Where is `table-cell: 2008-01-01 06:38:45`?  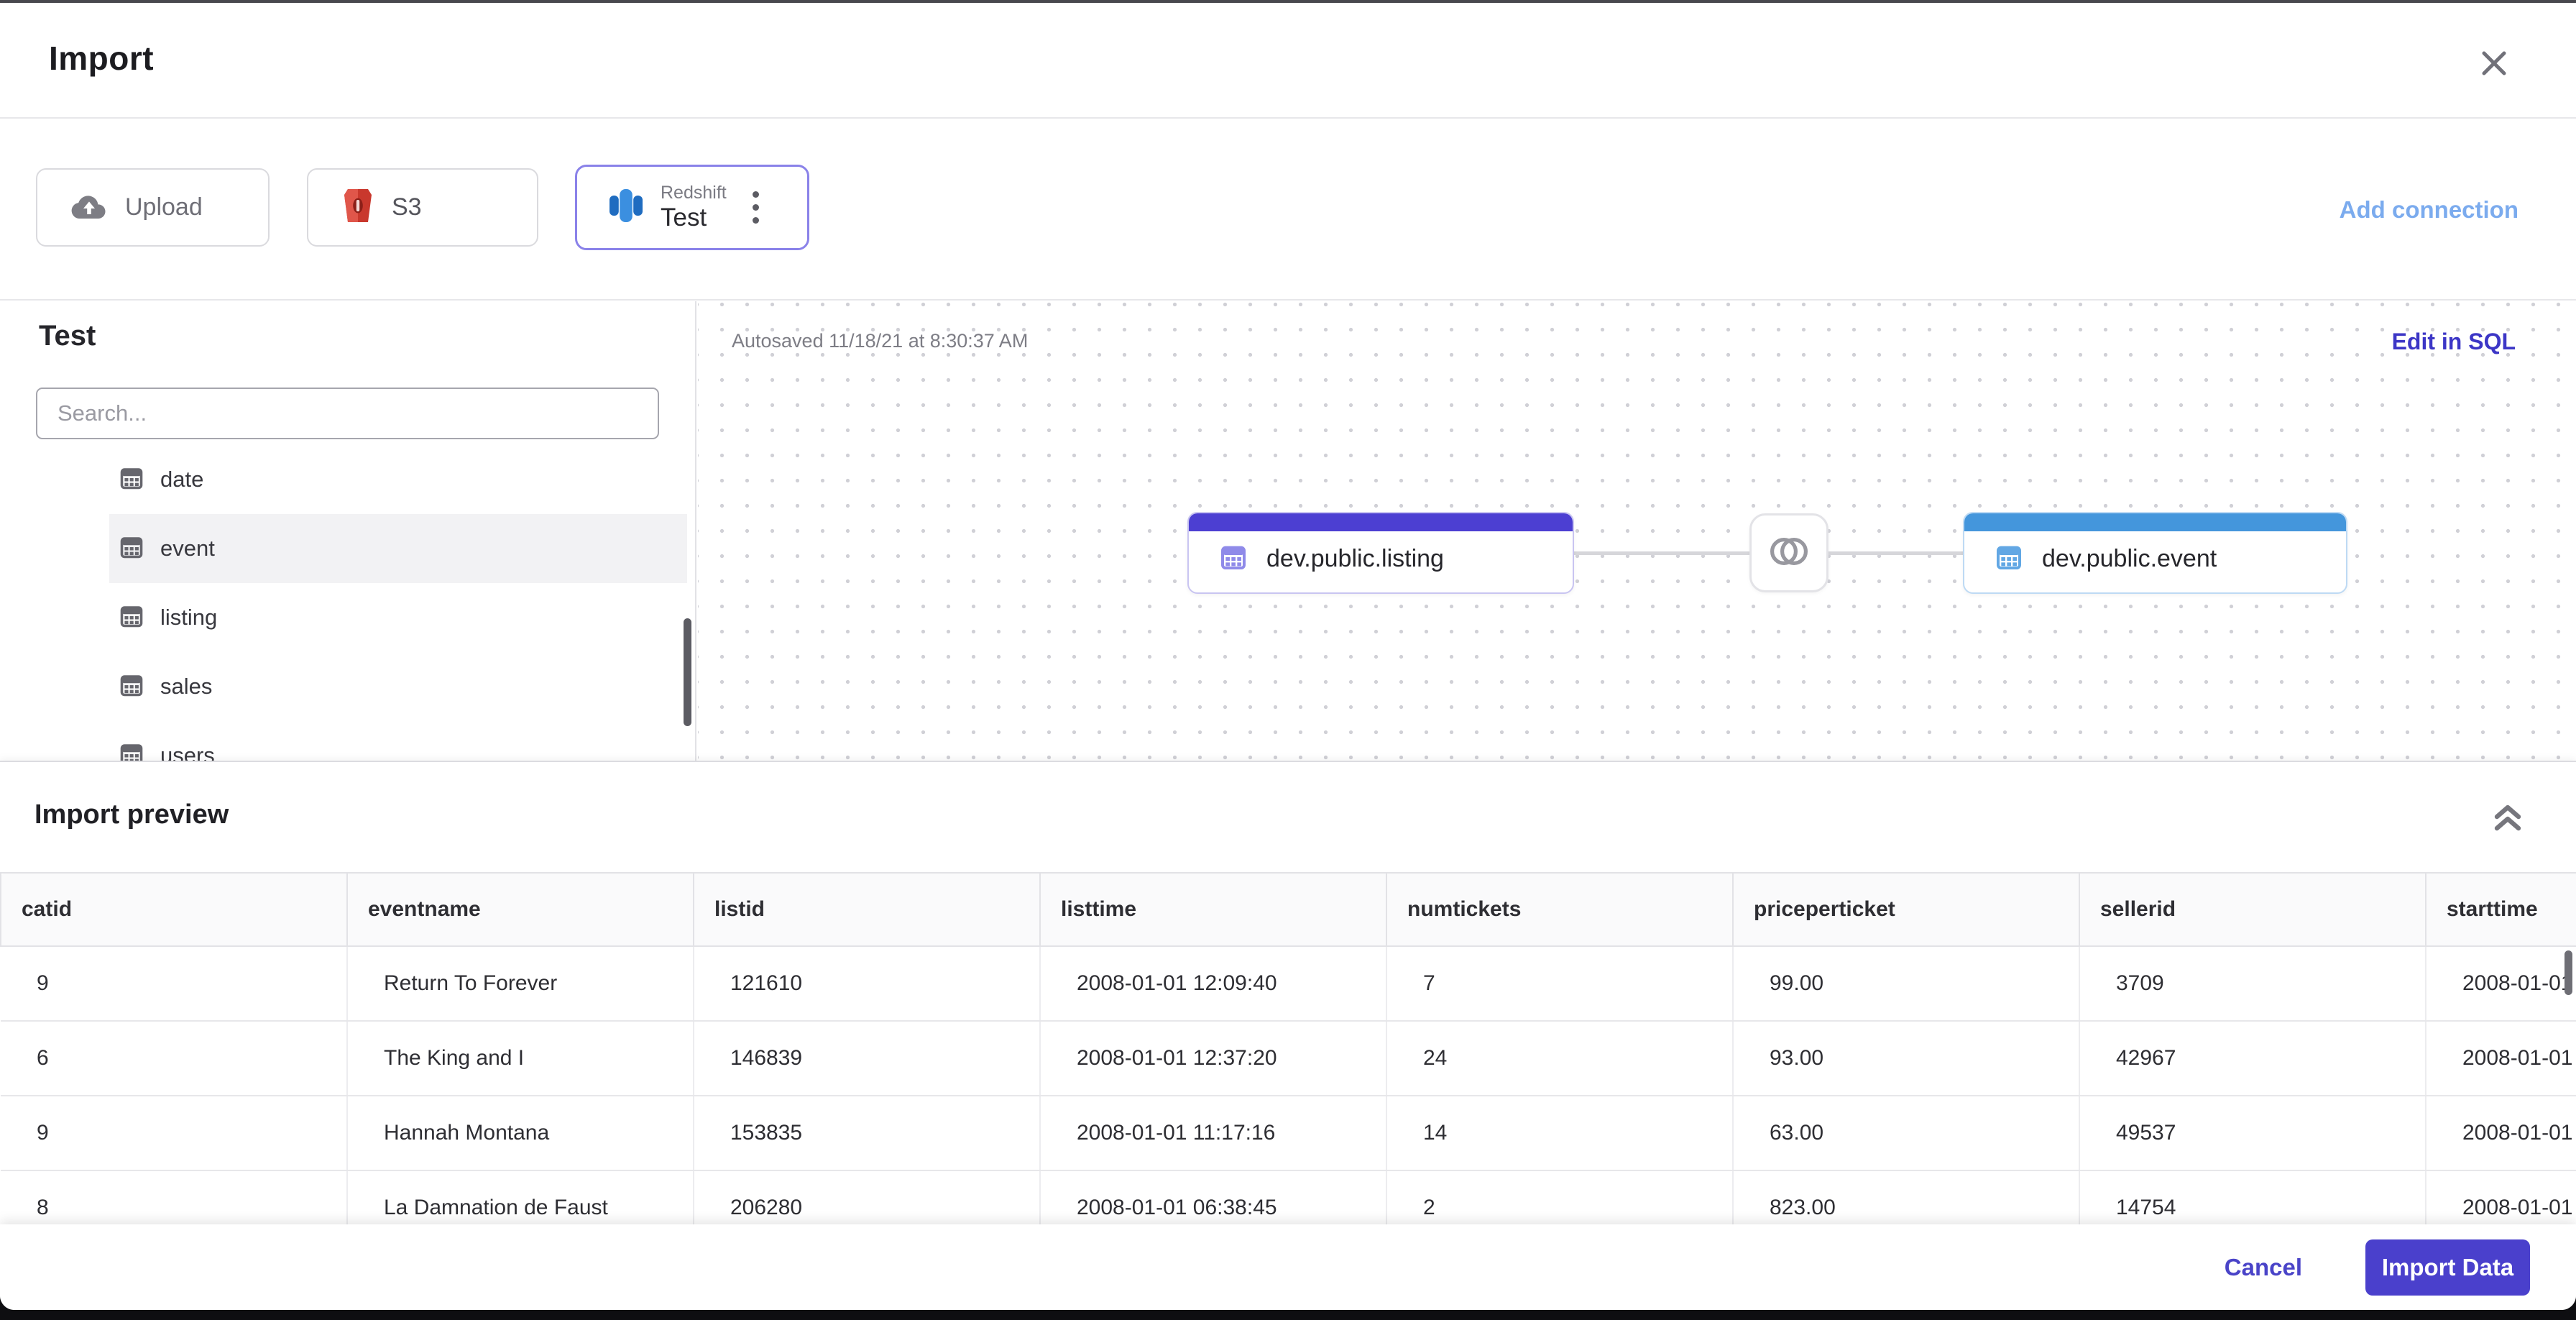
table-cell: 2008-01-01 06:38:45 is located at coordinates (1213, 1199).